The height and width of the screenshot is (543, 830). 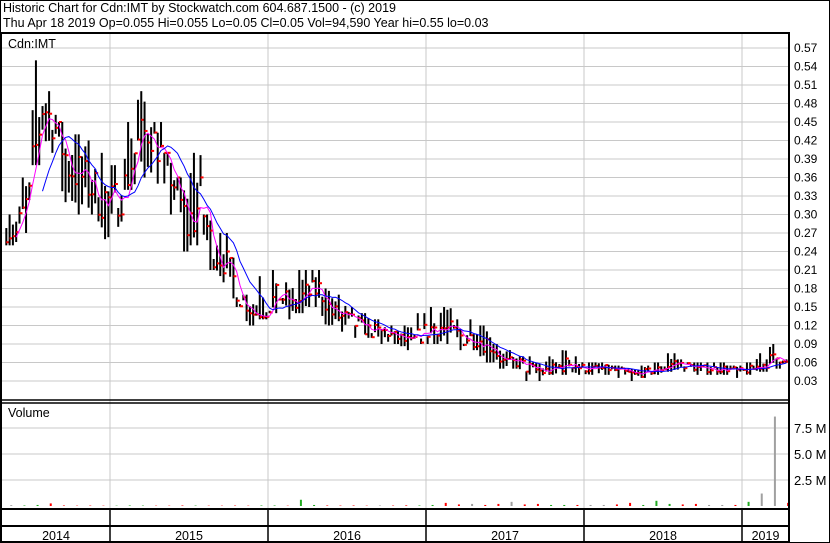 What do you see at coordinates (663, 536) in the screenshot?
I see `year-label: 2018` at bounding box center [663, 536].